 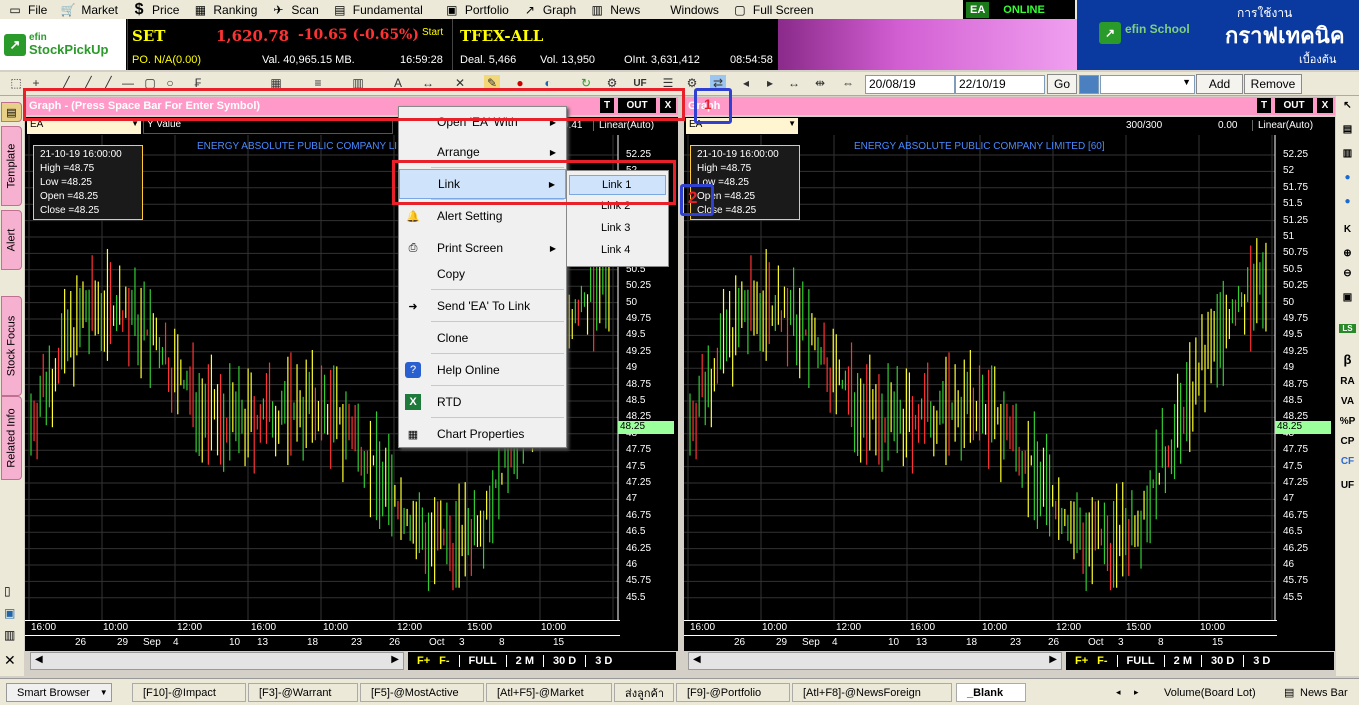 What do you see at coordinates (637, 105) in the screenshot?
I see `left-pane-out-button: OUT` at bounding box center [637, 105].